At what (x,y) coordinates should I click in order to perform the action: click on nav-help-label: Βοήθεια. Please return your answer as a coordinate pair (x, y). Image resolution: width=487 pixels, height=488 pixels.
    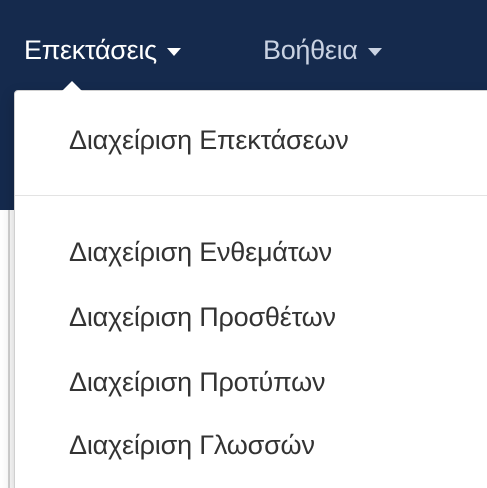
    Looking at the image, I should click on (310, 49).